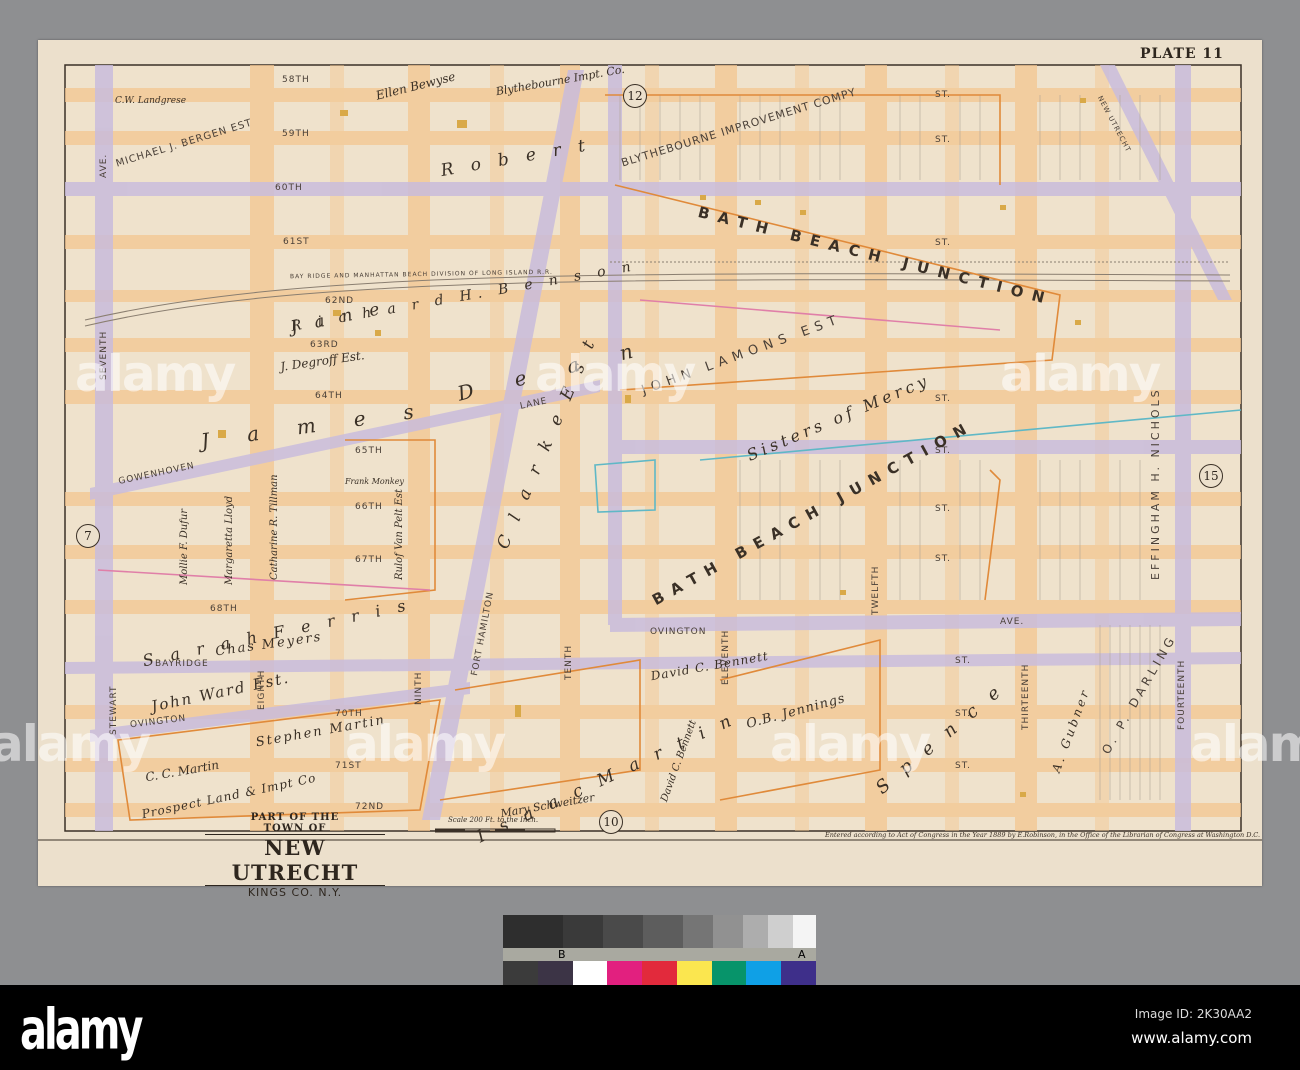 Image resolution: width=1300 pixels, height=1070 pixels. I want to click on image-id: Image ID: 2K30AA2, so click(1193, 1014).